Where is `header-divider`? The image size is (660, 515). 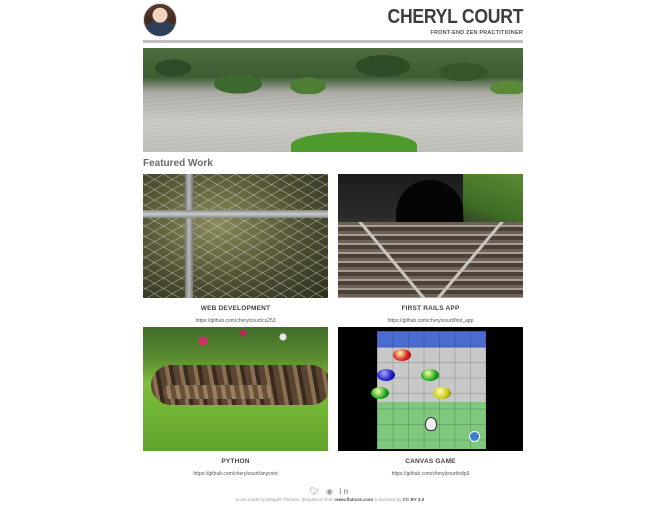 header-divider is located at coordinates (333, 41).